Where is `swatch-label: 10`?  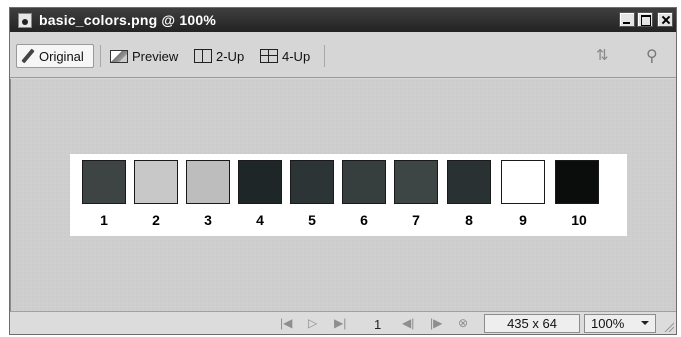 swatch-label: 10 is located at coordinates (579, 220).